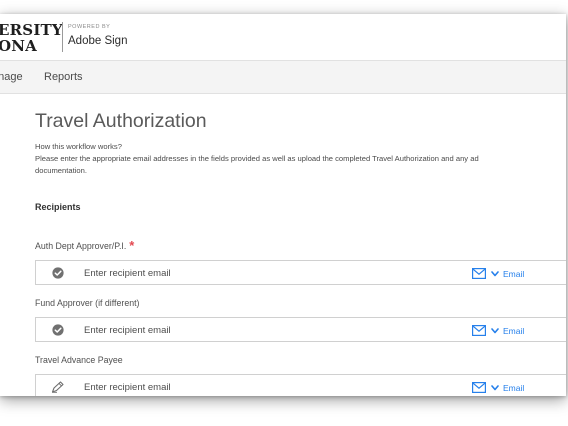 This screenshot has width=568, height=426. Describe the element at coordinates (19, 46) in the screenshot. I see `logo-line-2: ONA` at that location.